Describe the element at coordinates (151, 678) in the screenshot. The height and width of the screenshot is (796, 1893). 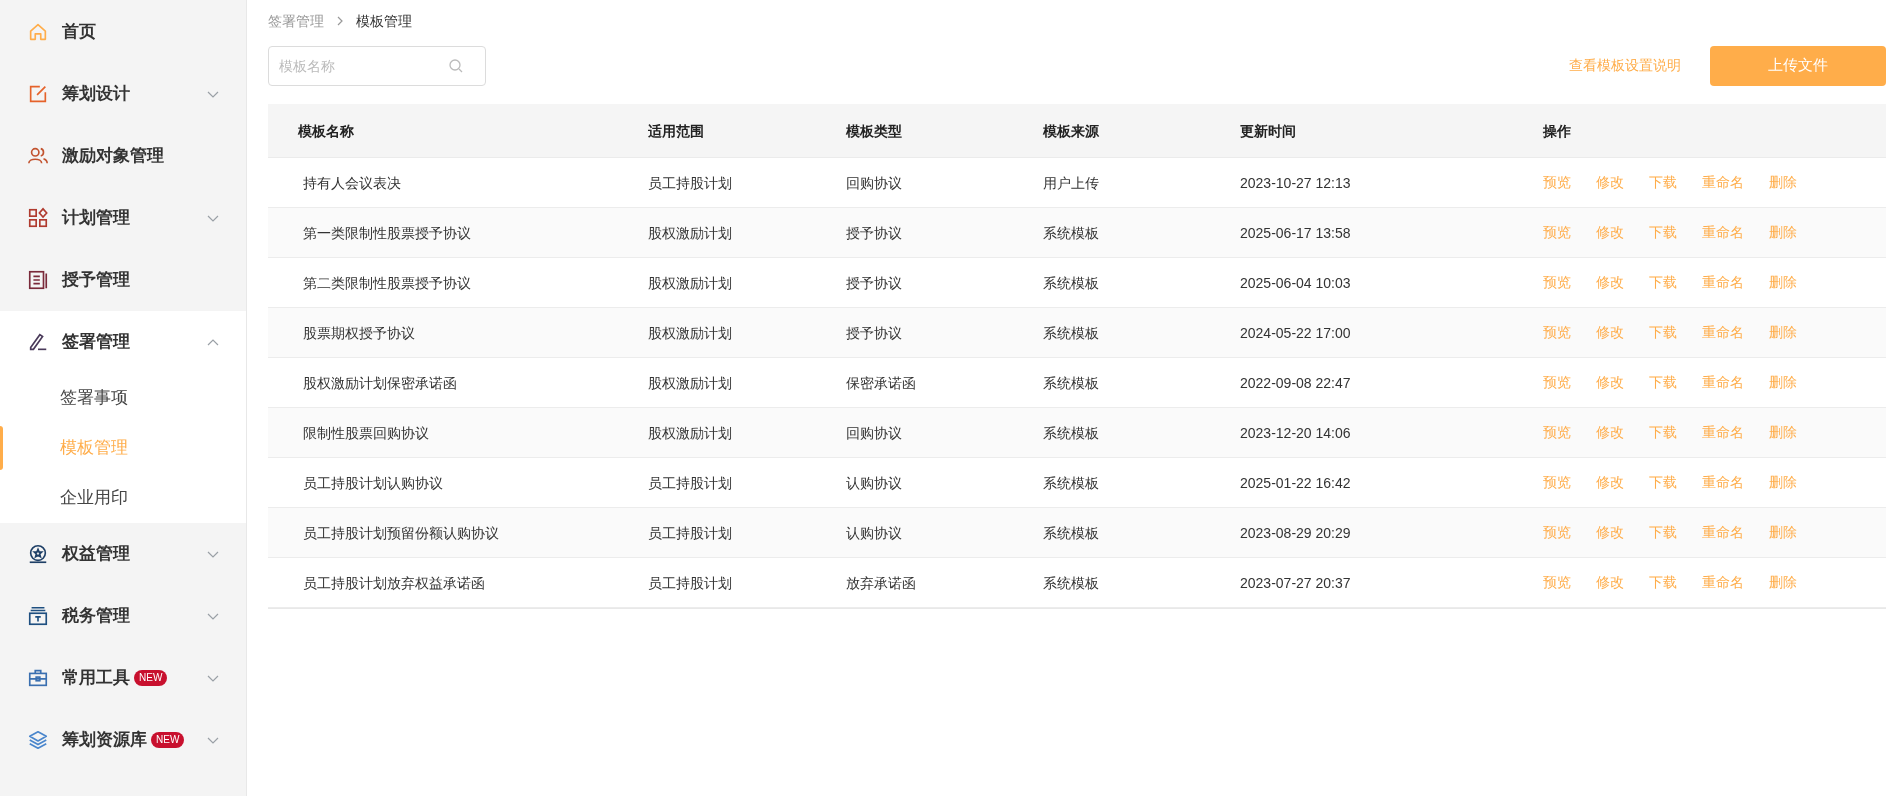
I see `new-badge: NEW` at that location.